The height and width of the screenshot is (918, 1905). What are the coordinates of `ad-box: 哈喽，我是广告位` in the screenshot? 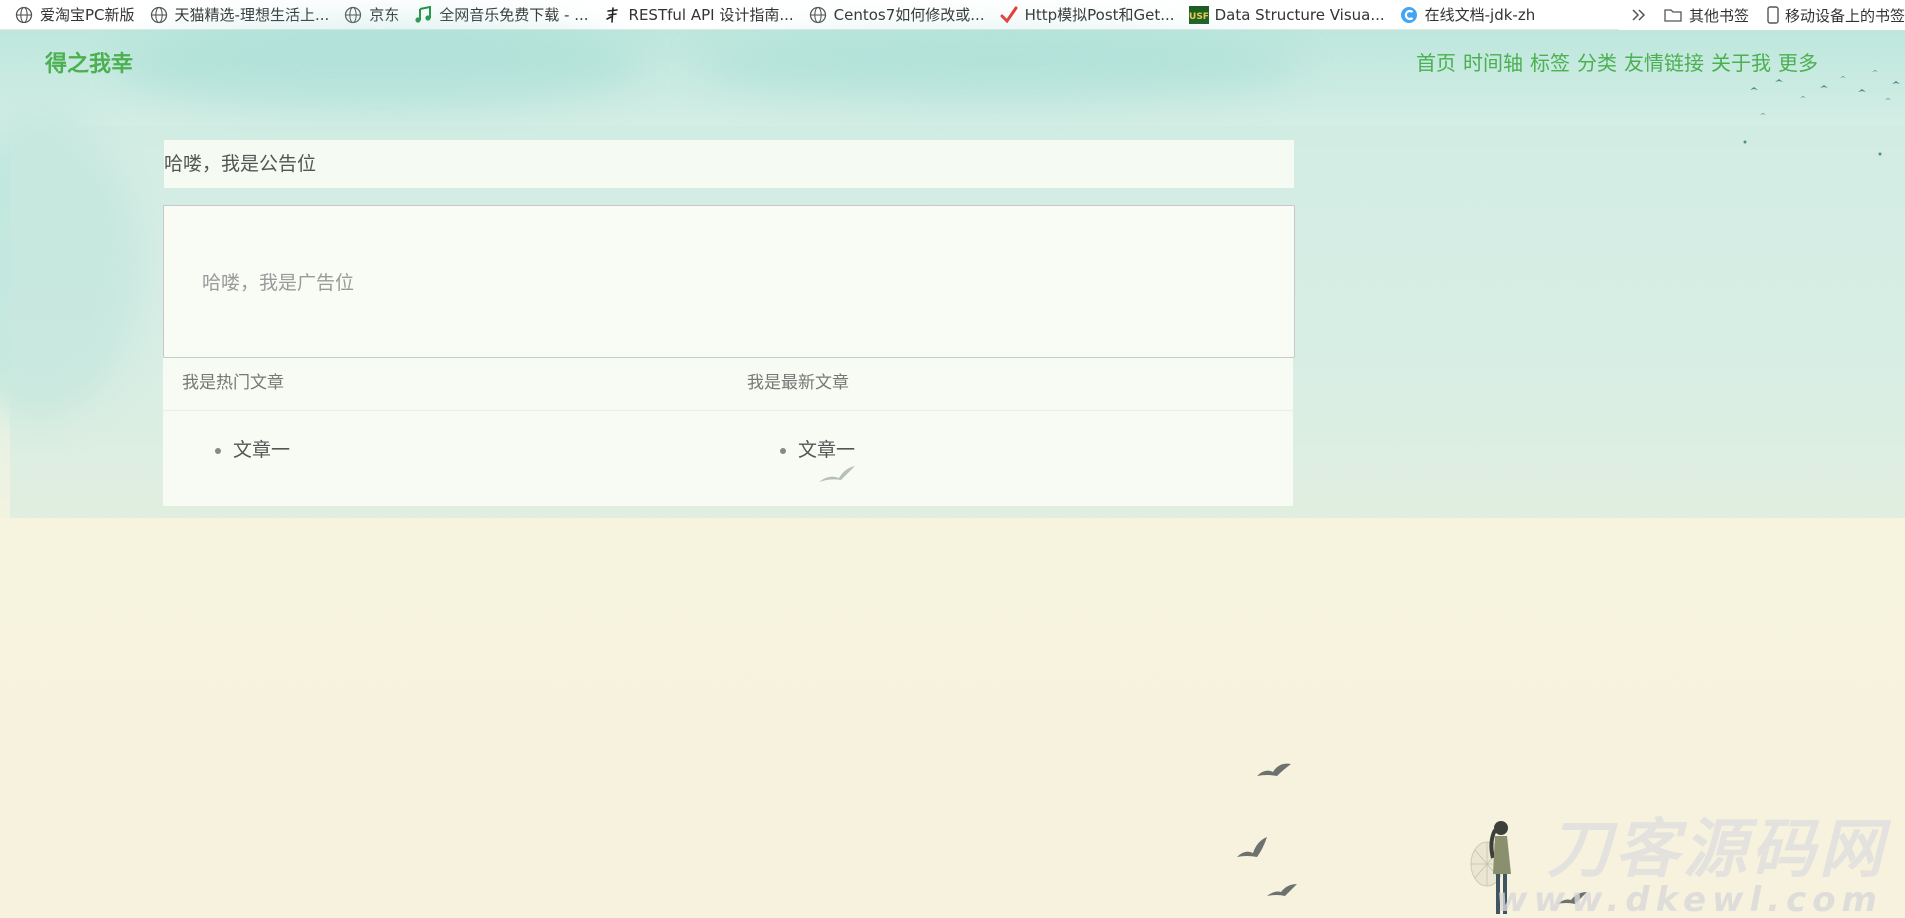 It's located at (729, 281).